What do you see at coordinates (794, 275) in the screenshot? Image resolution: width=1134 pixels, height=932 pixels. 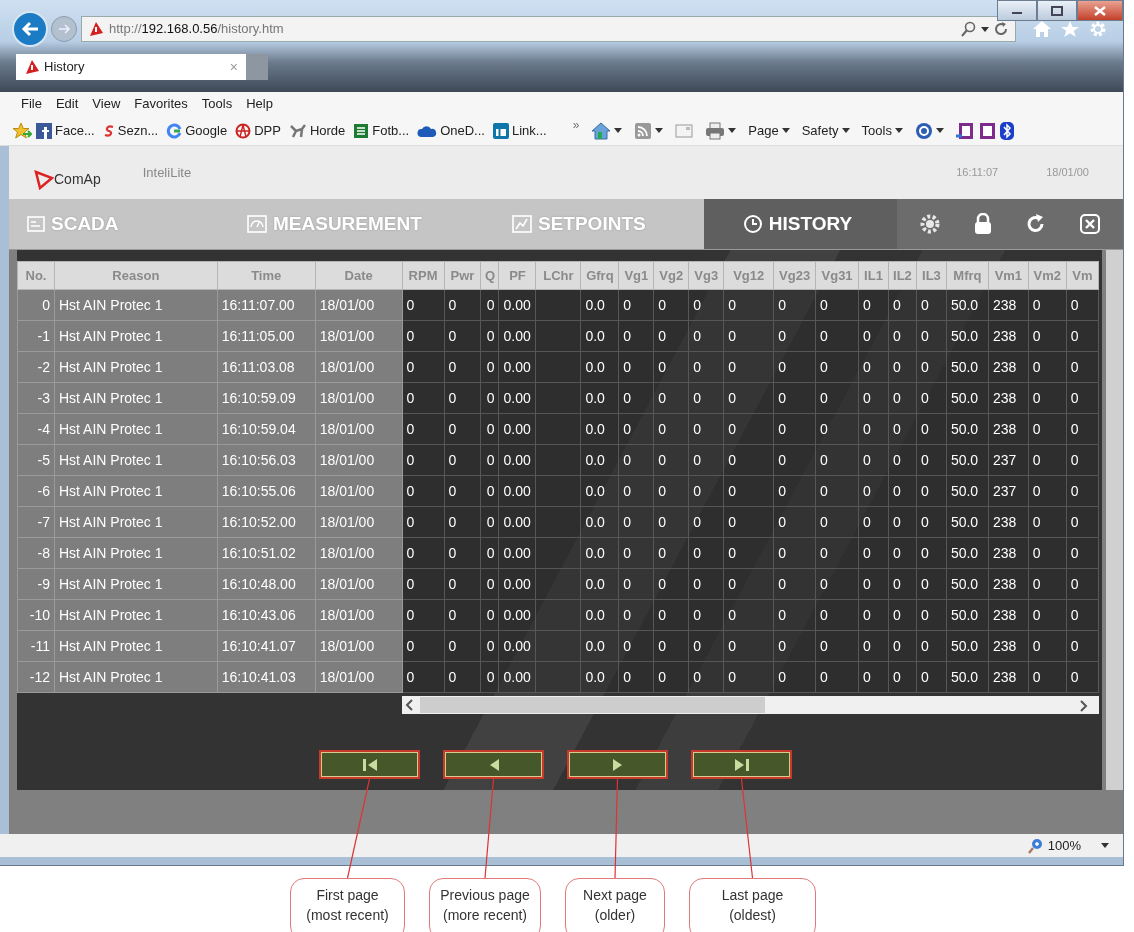 I see `column-header: Vg23` at bounding box center [794, 275].